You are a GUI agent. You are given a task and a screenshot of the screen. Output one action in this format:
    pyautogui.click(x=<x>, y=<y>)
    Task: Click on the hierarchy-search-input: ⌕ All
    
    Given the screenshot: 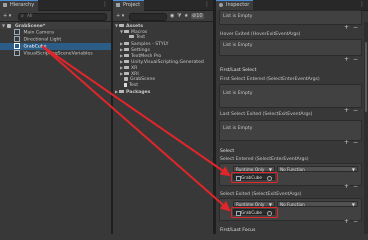 What is the action you would take?
    pyautogui.click(x=62, y=17)
    